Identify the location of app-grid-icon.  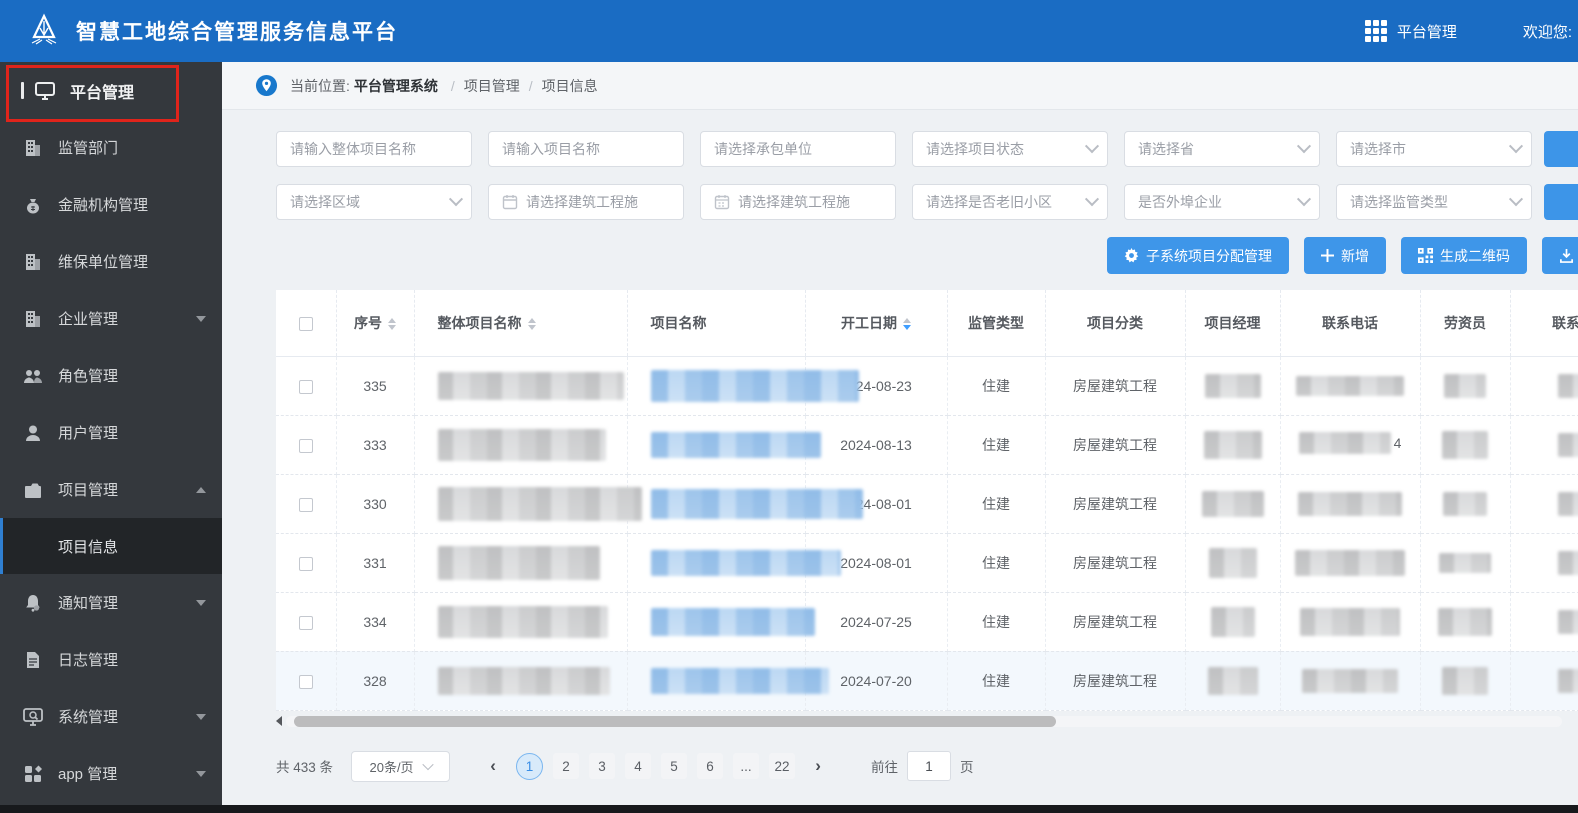
(33, 774).